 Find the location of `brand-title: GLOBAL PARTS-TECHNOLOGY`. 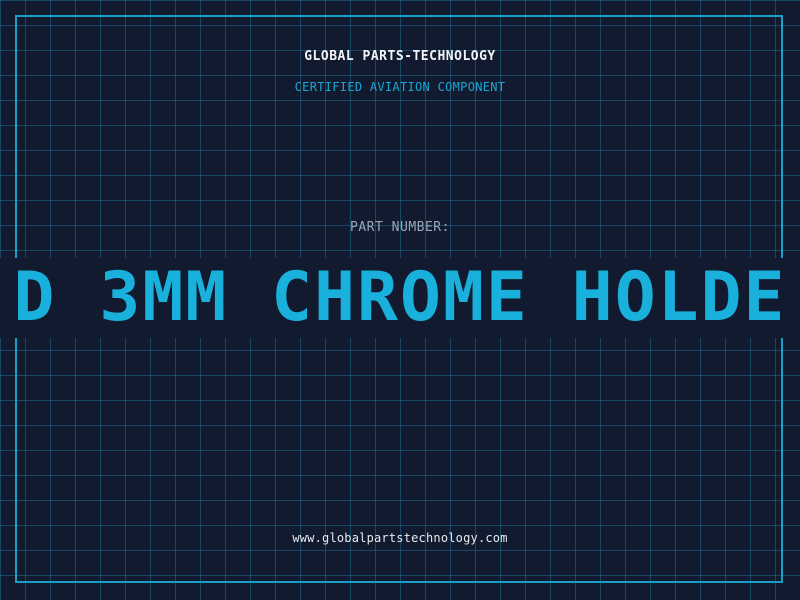

brand-title: GLOBAL PARTS-TECHNOLOGY is located at coordinates (400, 56).